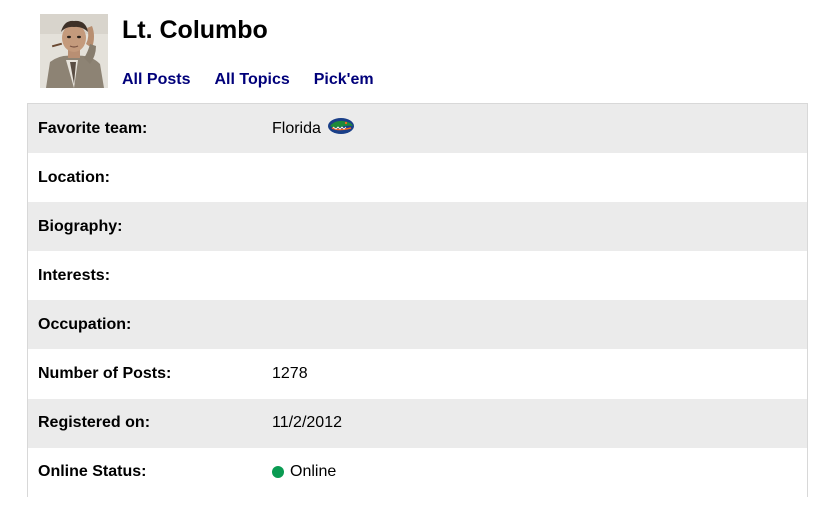  What do you see at coordinates (85, 324) in the screenshot?
I see `occupation-label: Occupation:` at bounding box center [85, 324].